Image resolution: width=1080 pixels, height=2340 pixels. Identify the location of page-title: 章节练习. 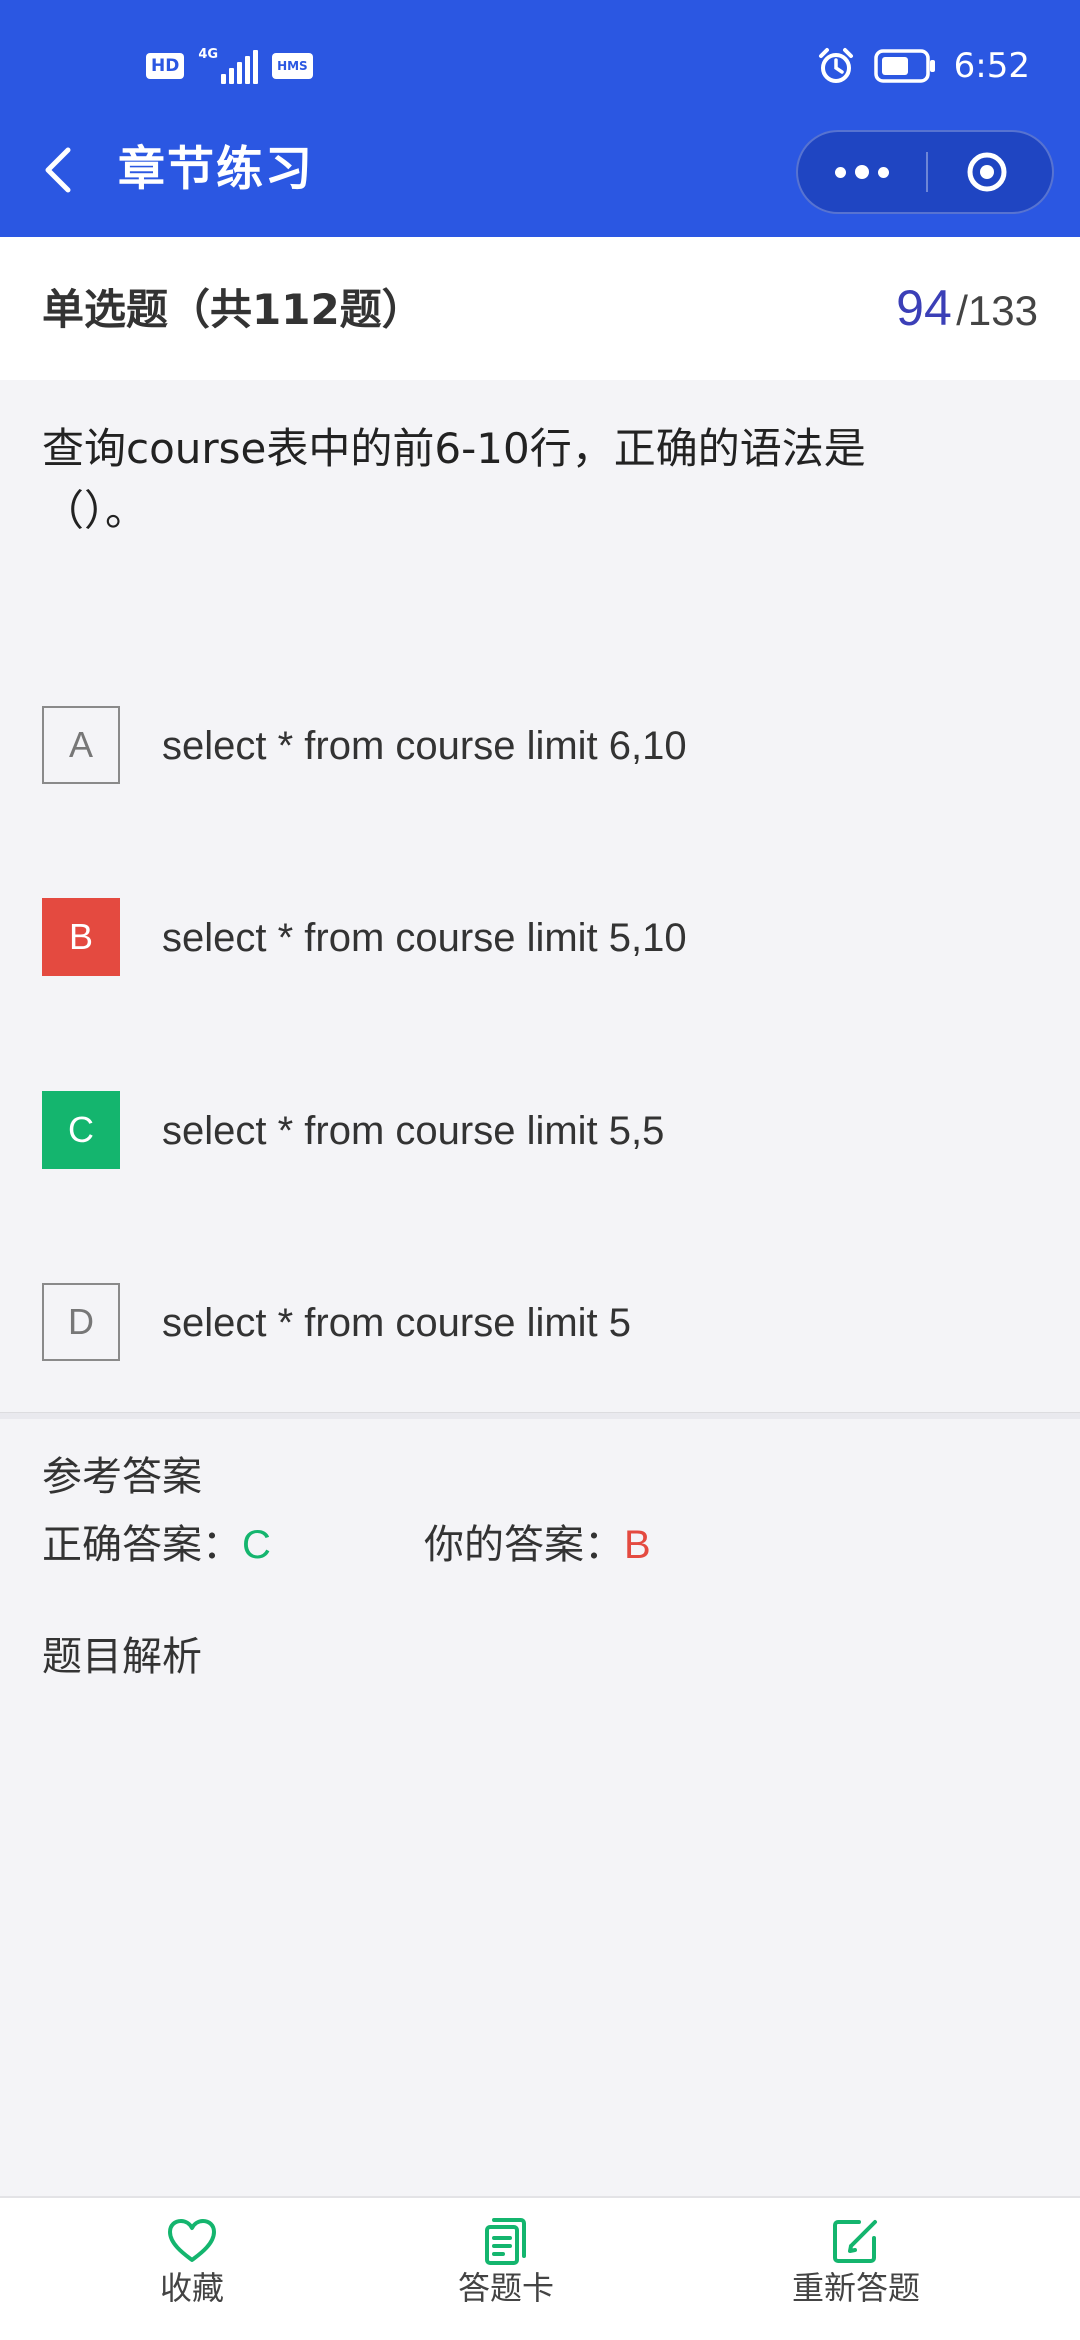
(216, 169).